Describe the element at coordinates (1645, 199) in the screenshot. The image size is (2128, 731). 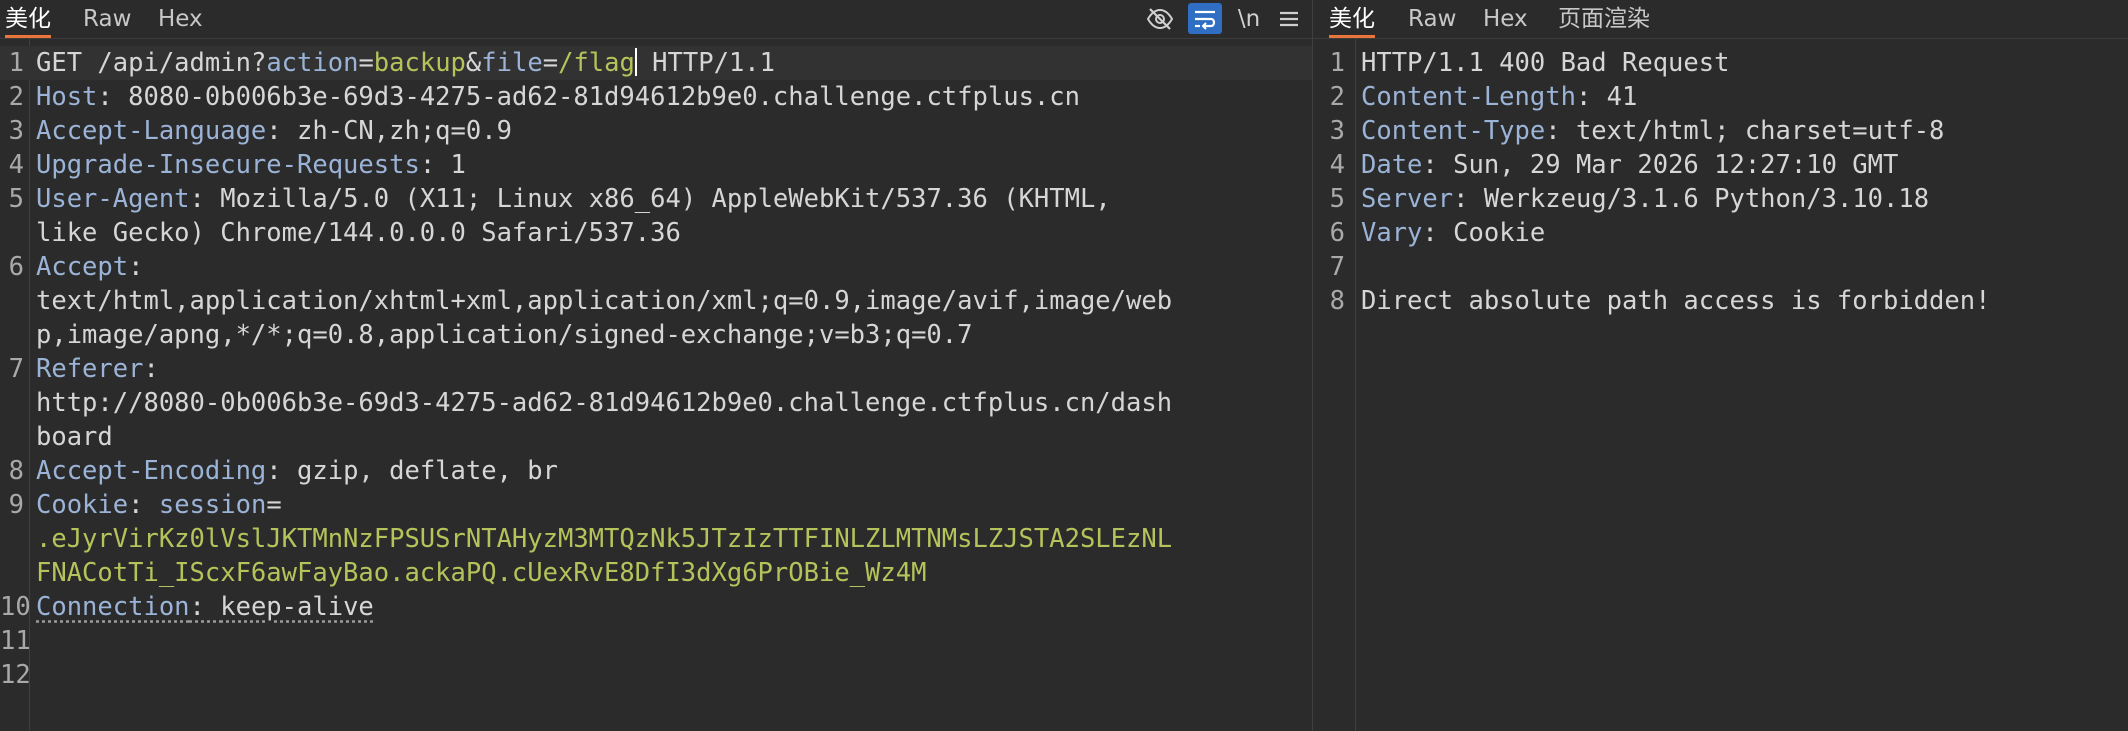
I see `response-line-text: Server: Werkzeug/3.1.6 Python/3.10.18` at that location.